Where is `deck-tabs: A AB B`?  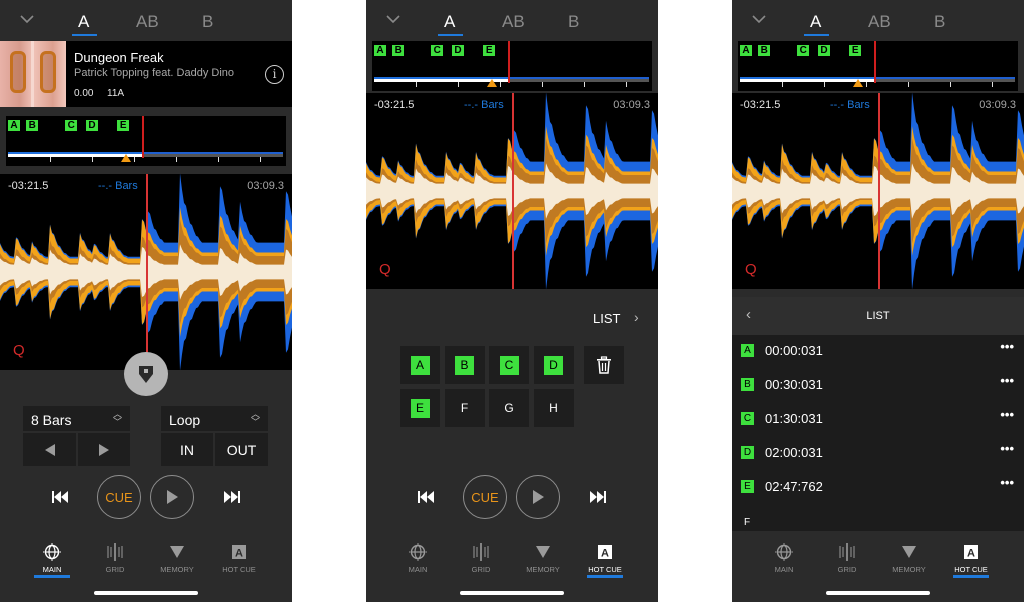 deck-tabs: A AB B is located at coordinates (146, 20).